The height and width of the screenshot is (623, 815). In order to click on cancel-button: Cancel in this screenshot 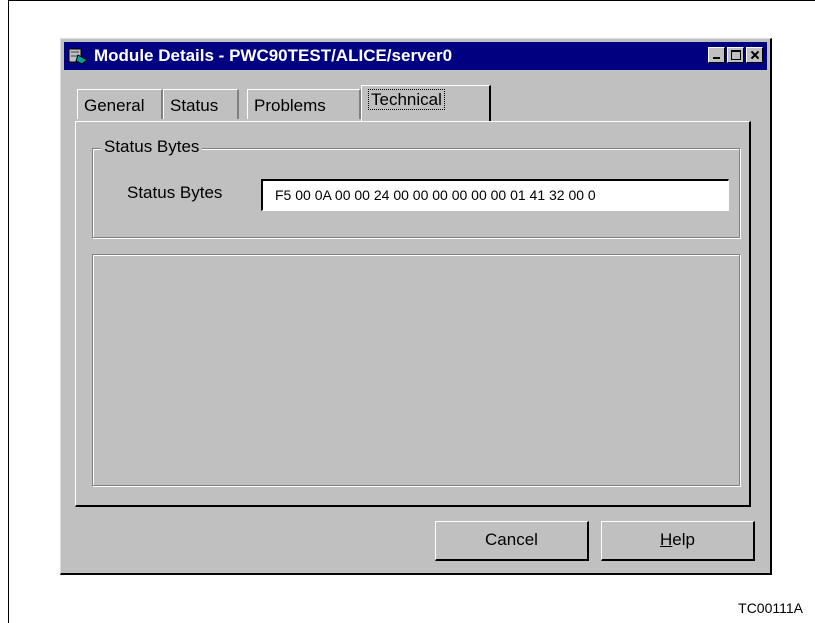, I will do `click(512, 541)`.